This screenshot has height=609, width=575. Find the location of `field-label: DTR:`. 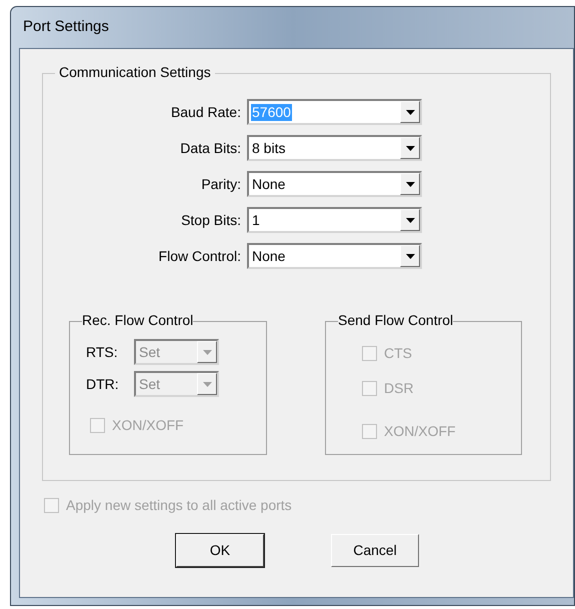

field-label: DTR: is located at coordinates (103, 384).